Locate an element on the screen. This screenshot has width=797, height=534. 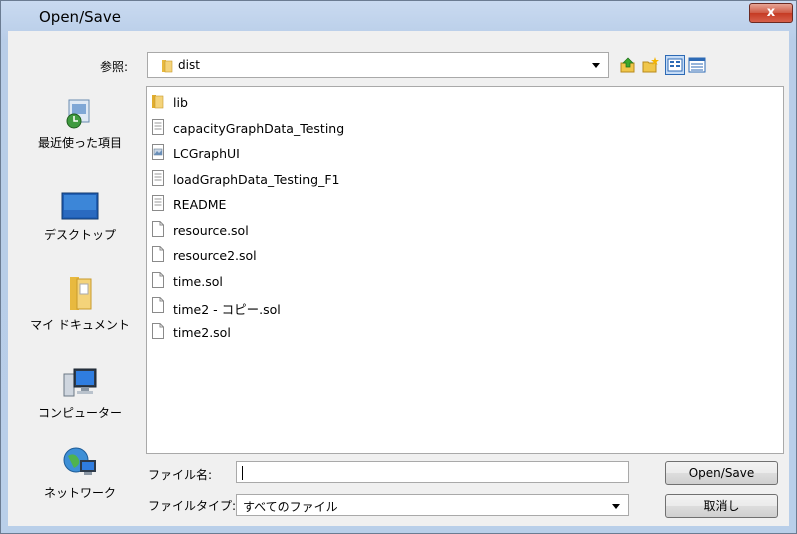
recent-items-icon is located at coordinates (78, 114).